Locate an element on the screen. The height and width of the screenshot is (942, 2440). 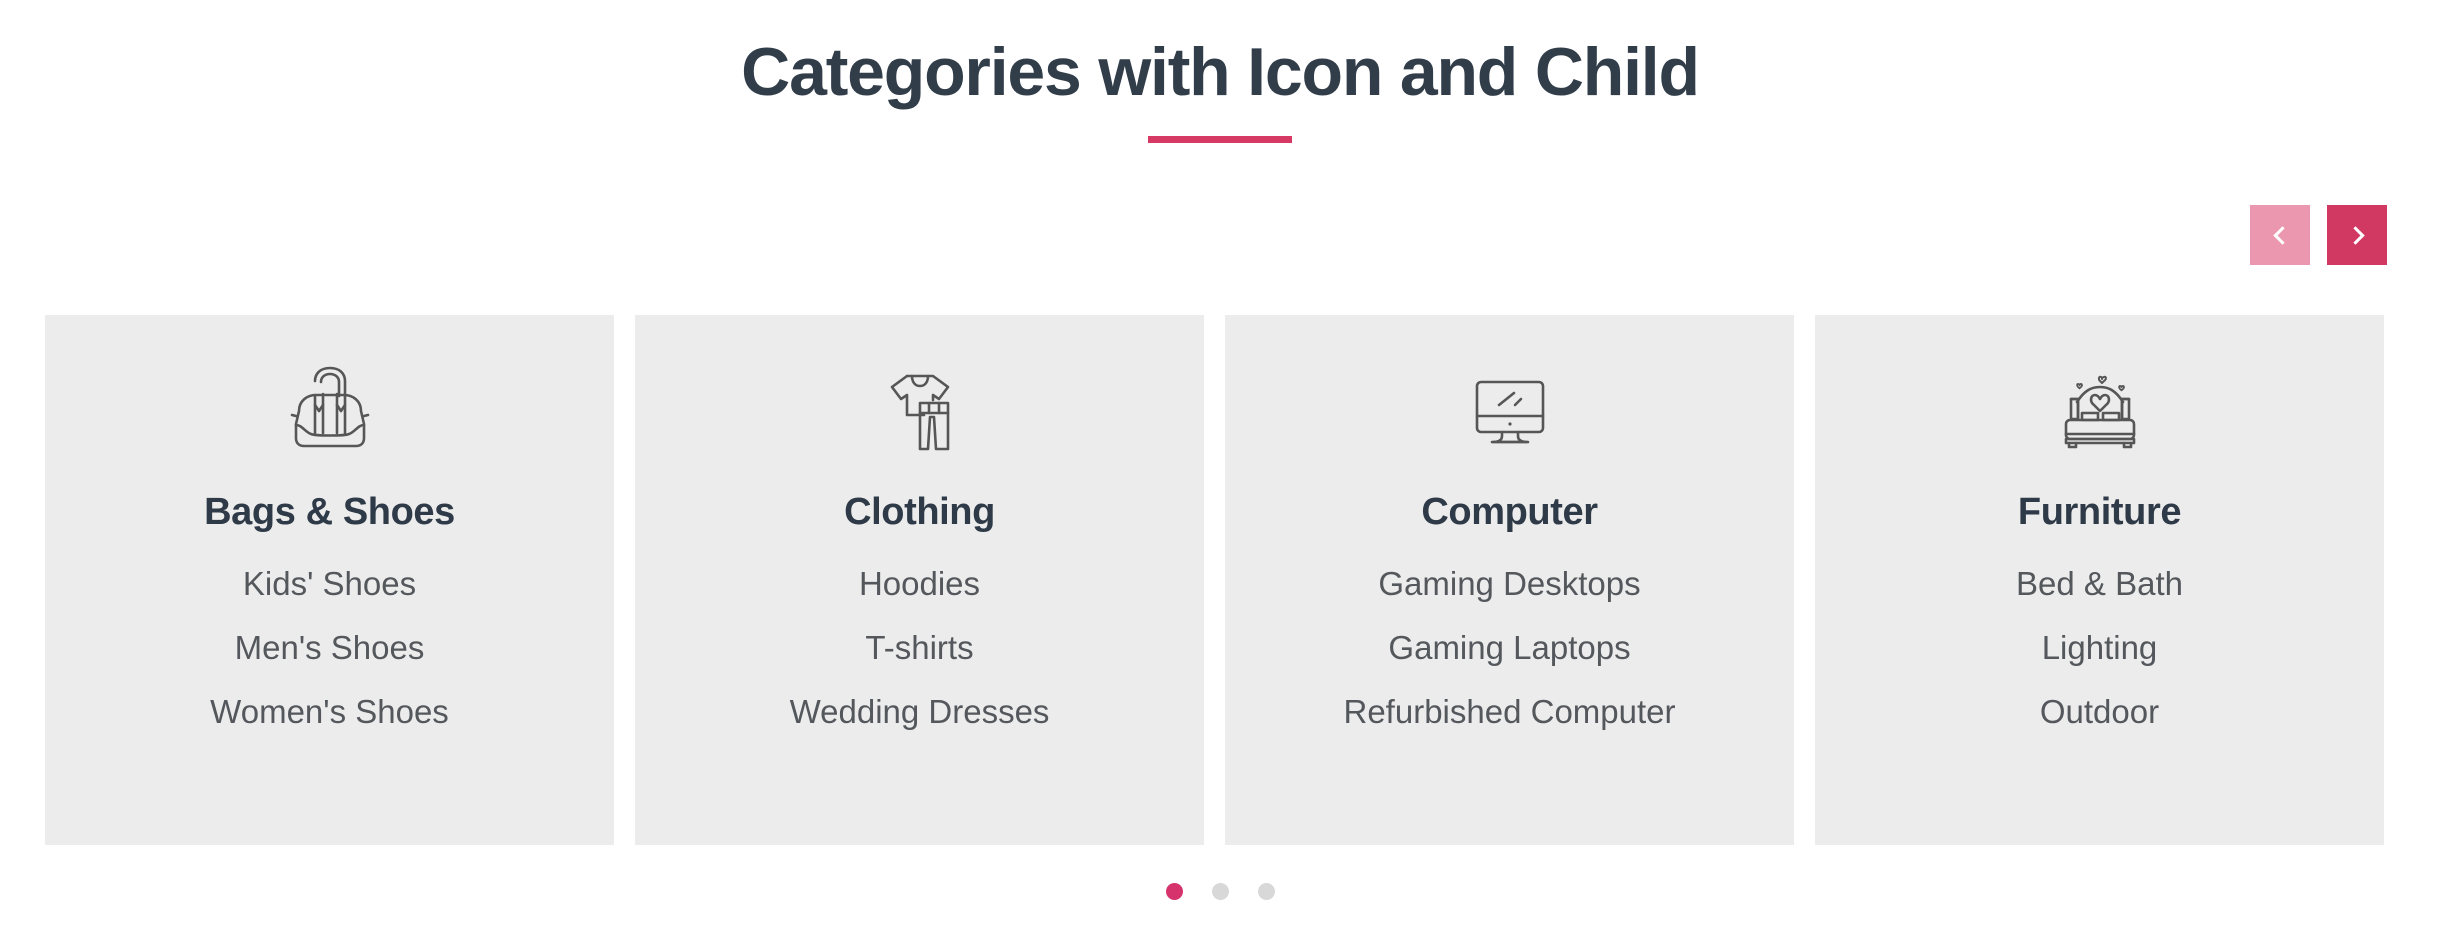
title-underline is located at coordinates (1220, 139).